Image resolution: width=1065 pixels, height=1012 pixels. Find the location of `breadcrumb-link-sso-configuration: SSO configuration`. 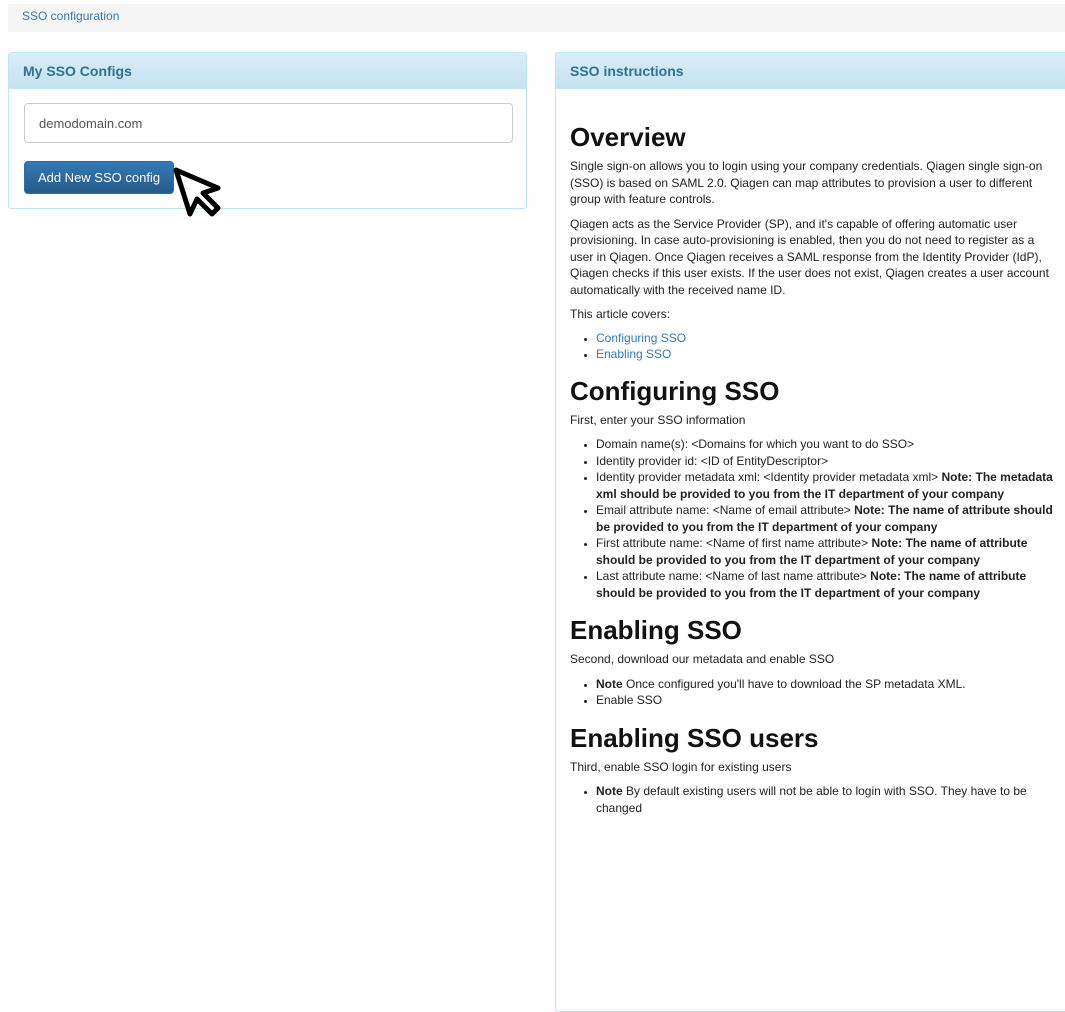

breadcrumb-link-sso-configuration: SSO configuration is located at coordinates (70, 16).